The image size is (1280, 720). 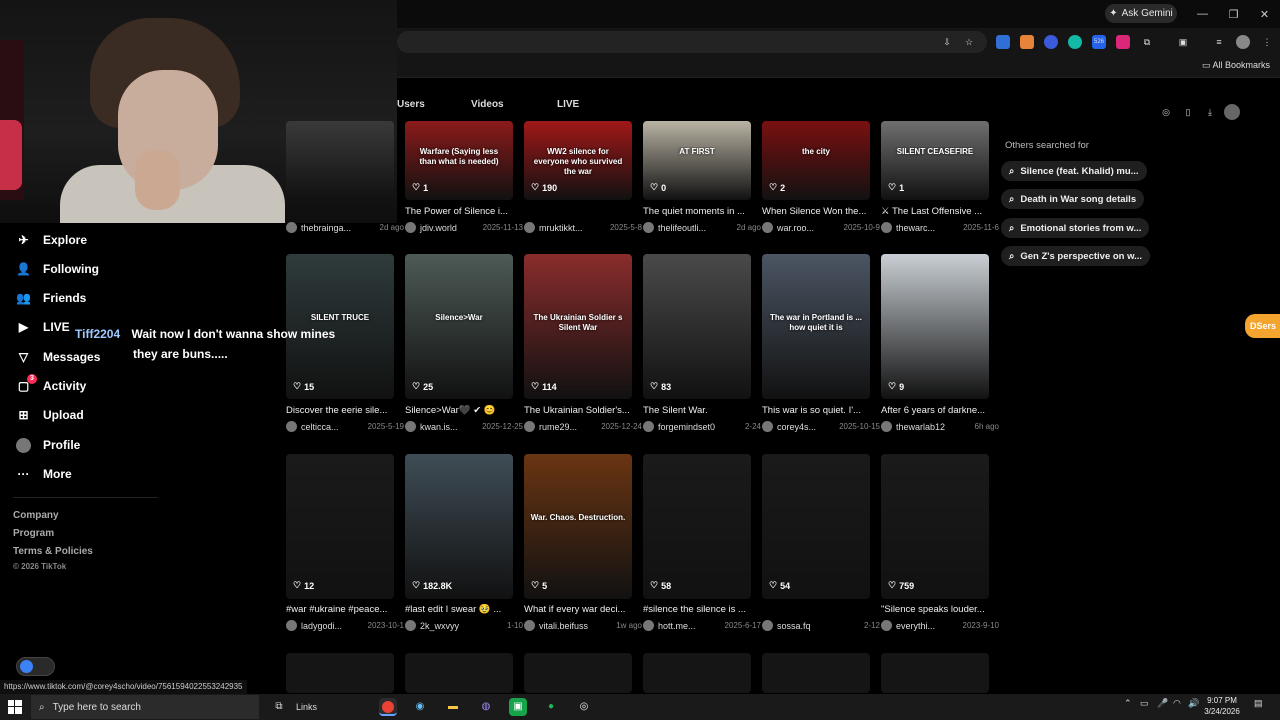 What do you see at coordinates (1233, 14) in the screenshot?
I see `restore-icon: ❐` at bounding box center [1233, 14].